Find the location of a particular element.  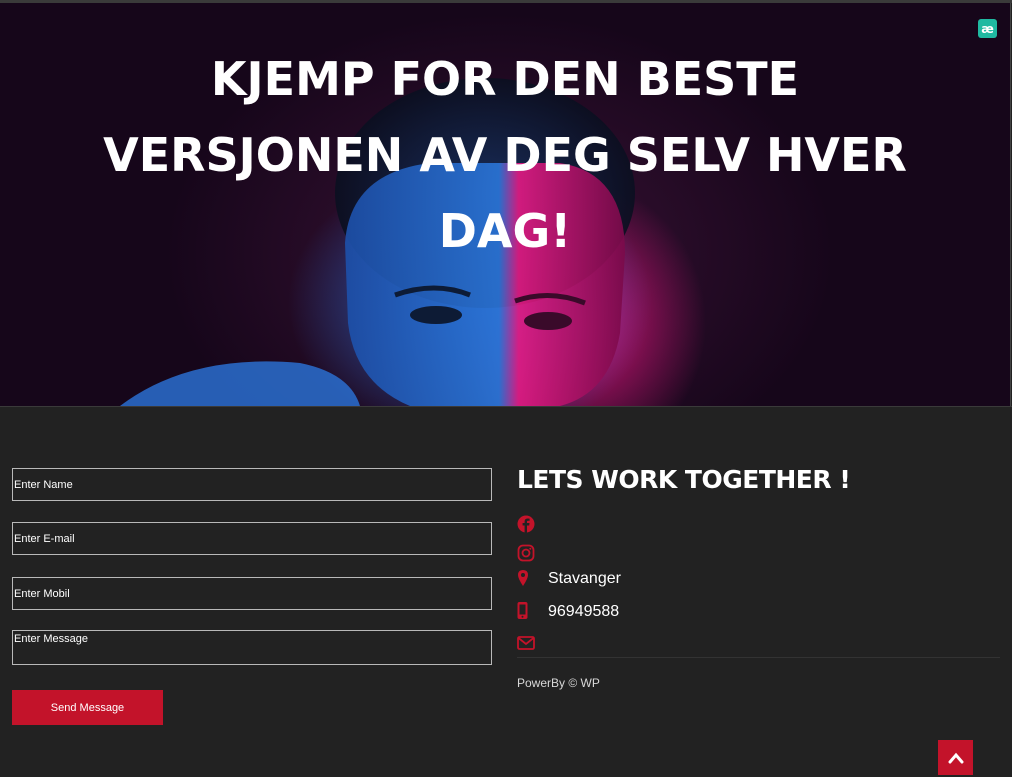

hero-headline-line-2: VERSJONEN AV DEG SELV HVER is located at coordinates (505, 155).